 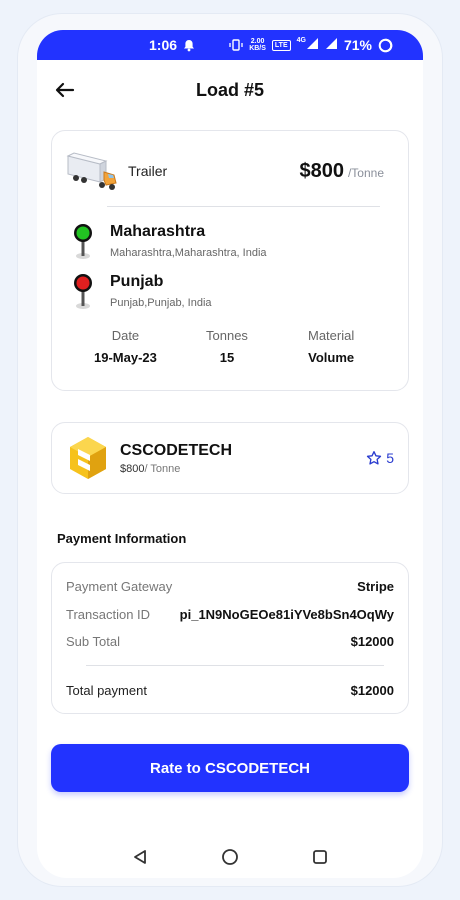 I want to click on stat-tonnes-value: 15, so click(x=227, y=357).